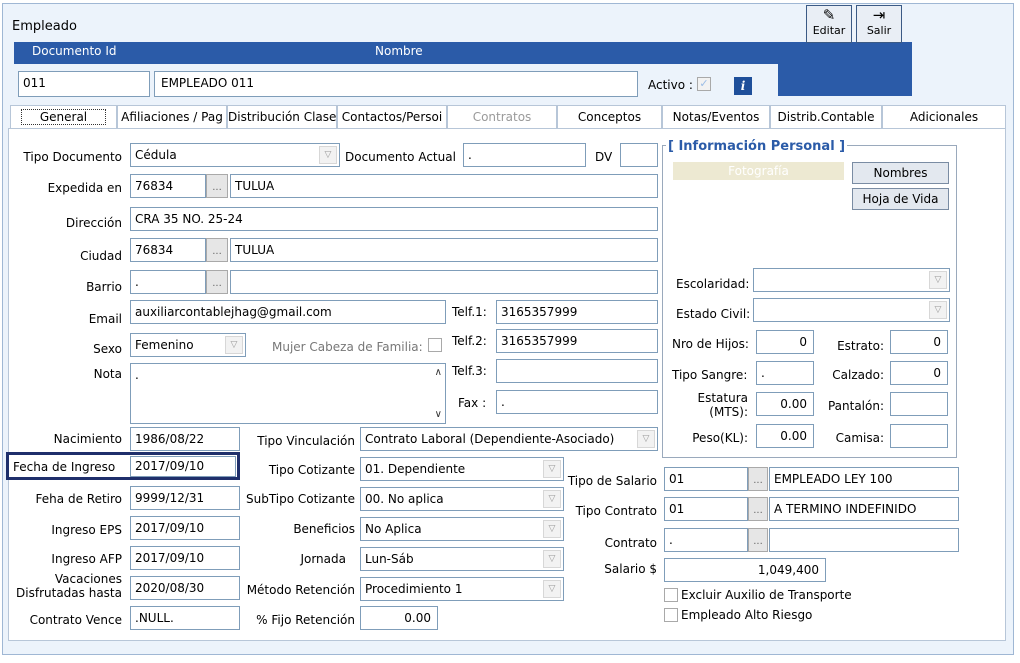 The image size is (1020, 663). I want to click on estrato-field: 0, so click(919, 342).